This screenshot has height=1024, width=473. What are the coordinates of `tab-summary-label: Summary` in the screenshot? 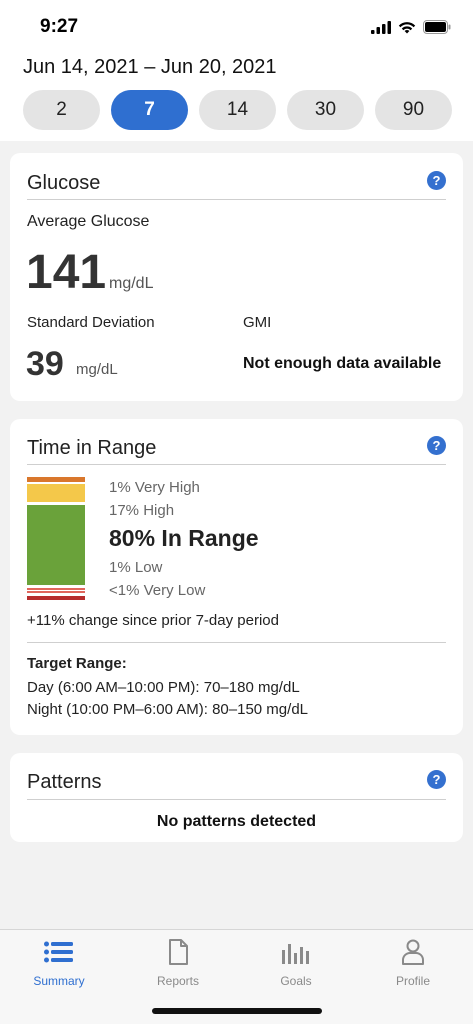 It's located at (59, 981).